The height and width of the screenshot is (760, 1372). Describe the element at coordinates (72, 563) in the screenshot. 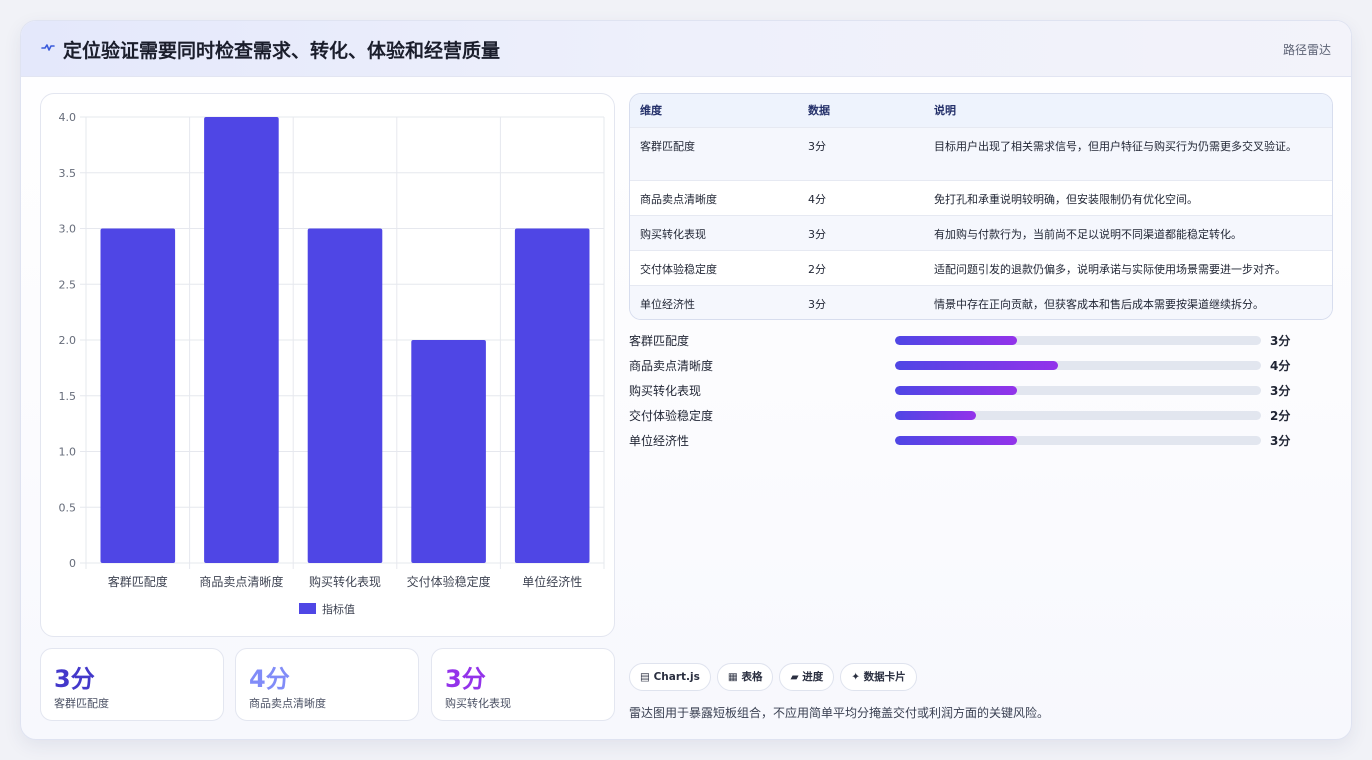

I see `y-tick-label: 0` at that location.